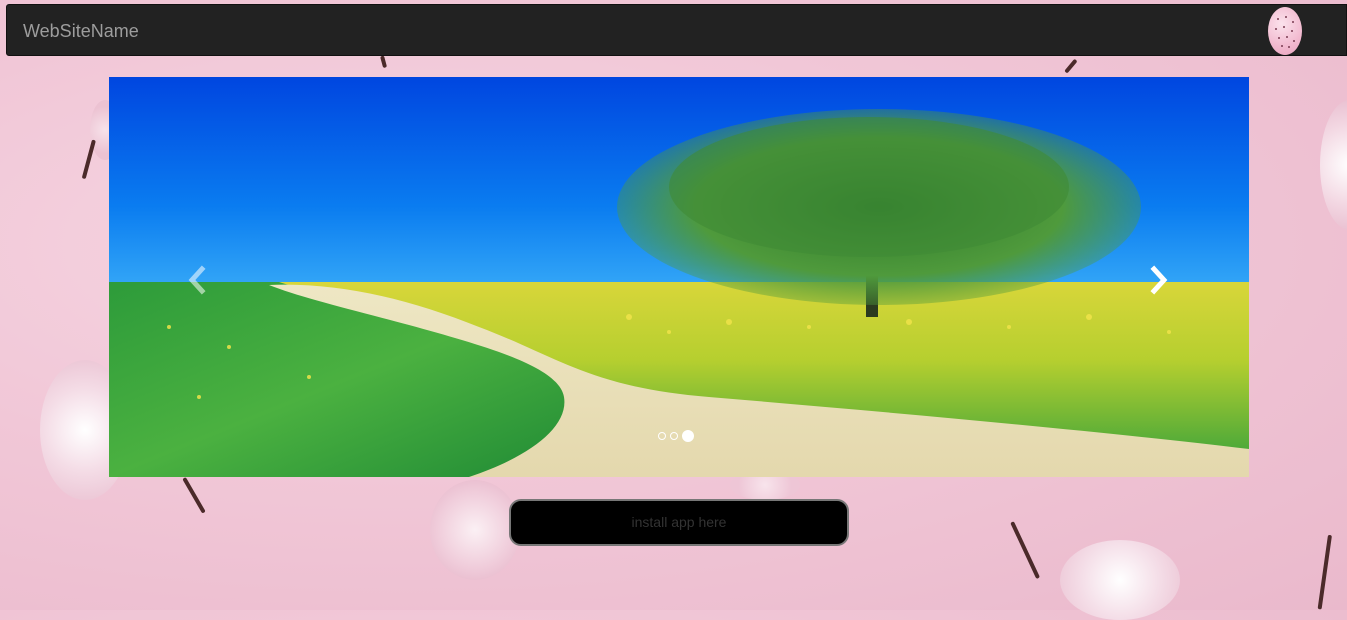  I want to click on avatar, so click(1285, 31).